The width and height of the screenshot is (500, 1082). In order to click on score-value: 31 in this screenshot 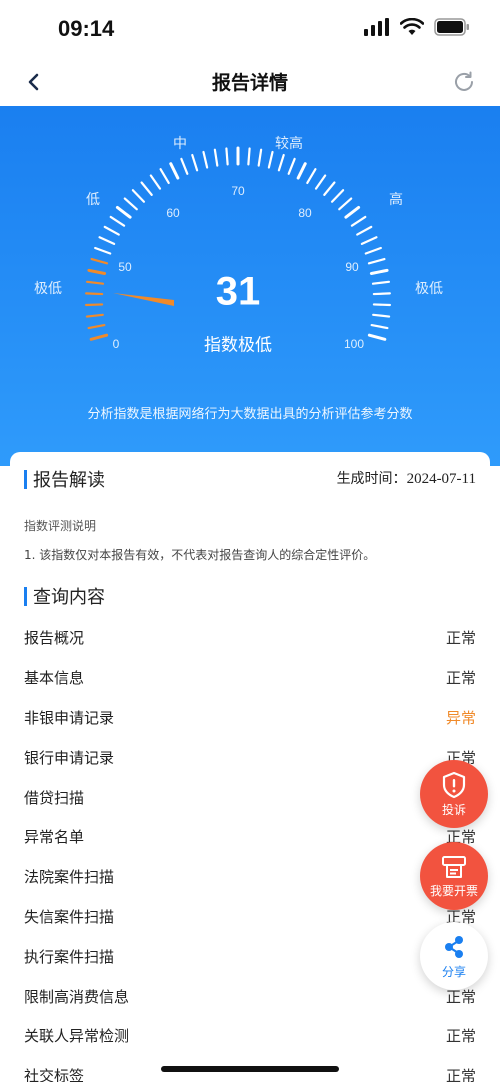, I will do `click(238, 291)`.